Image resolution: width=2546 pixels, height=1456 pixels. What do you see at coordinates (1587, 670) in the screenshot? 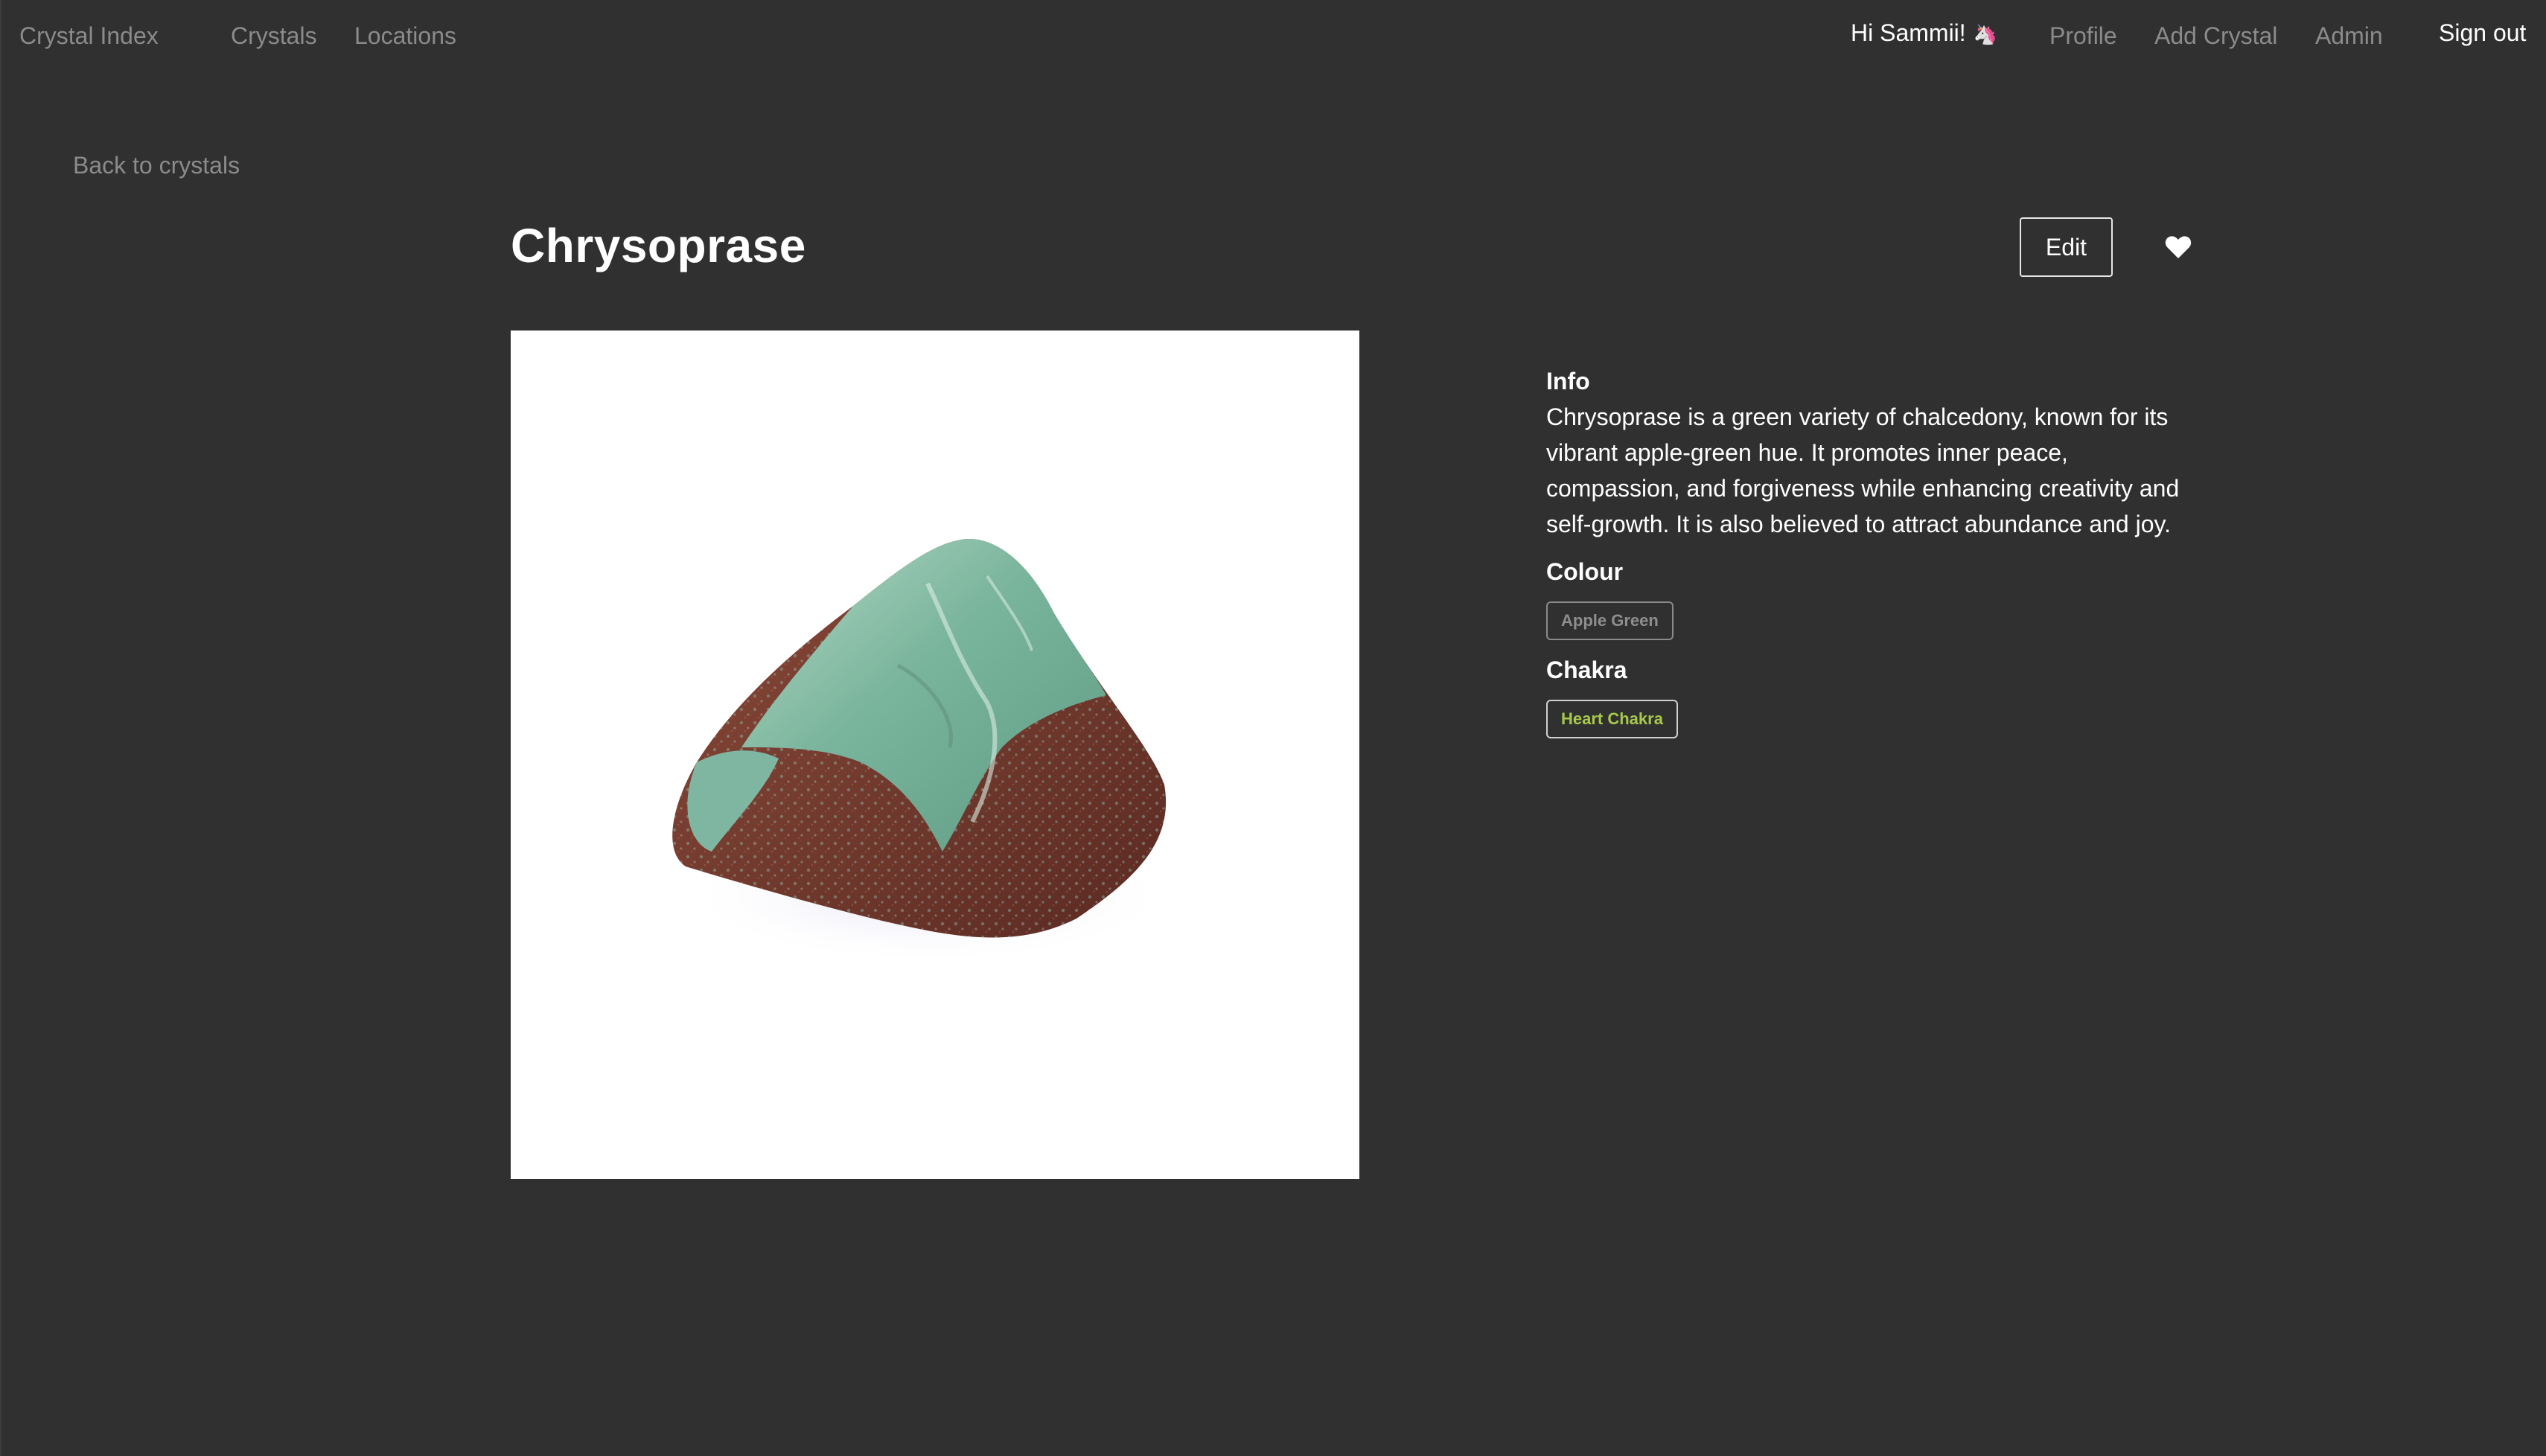
I see `chakra-heading: Chakra` at bounding box center [1587, 670].